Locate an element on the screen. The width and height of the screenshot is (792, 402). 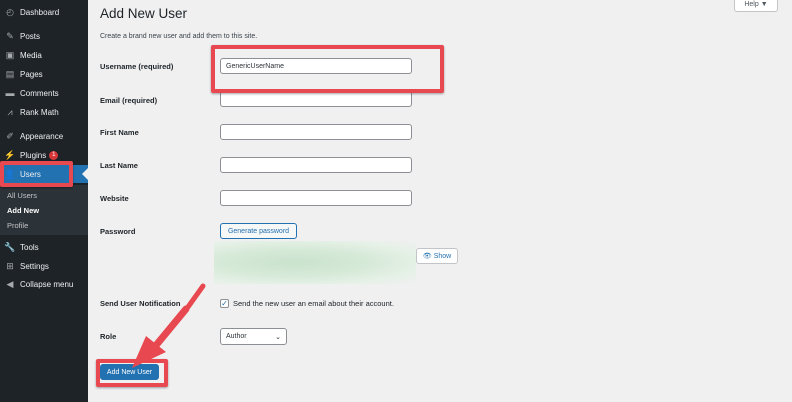
media-icon: ▣ is located at coordinates (10, 54).